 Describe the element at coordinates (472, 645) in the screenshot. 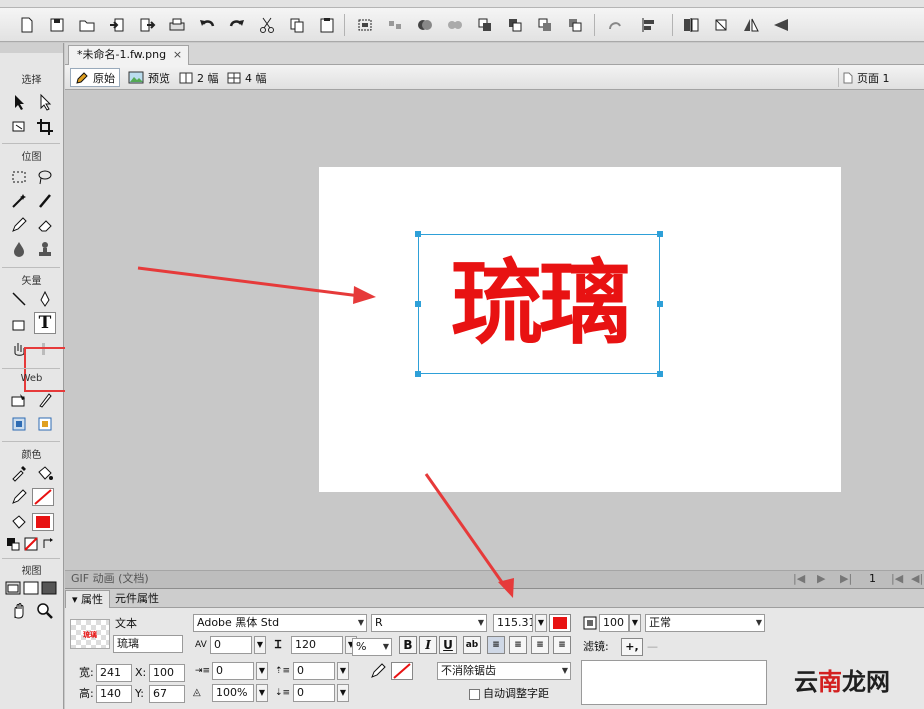

I see `text-orientation-icon: ab` at that location.